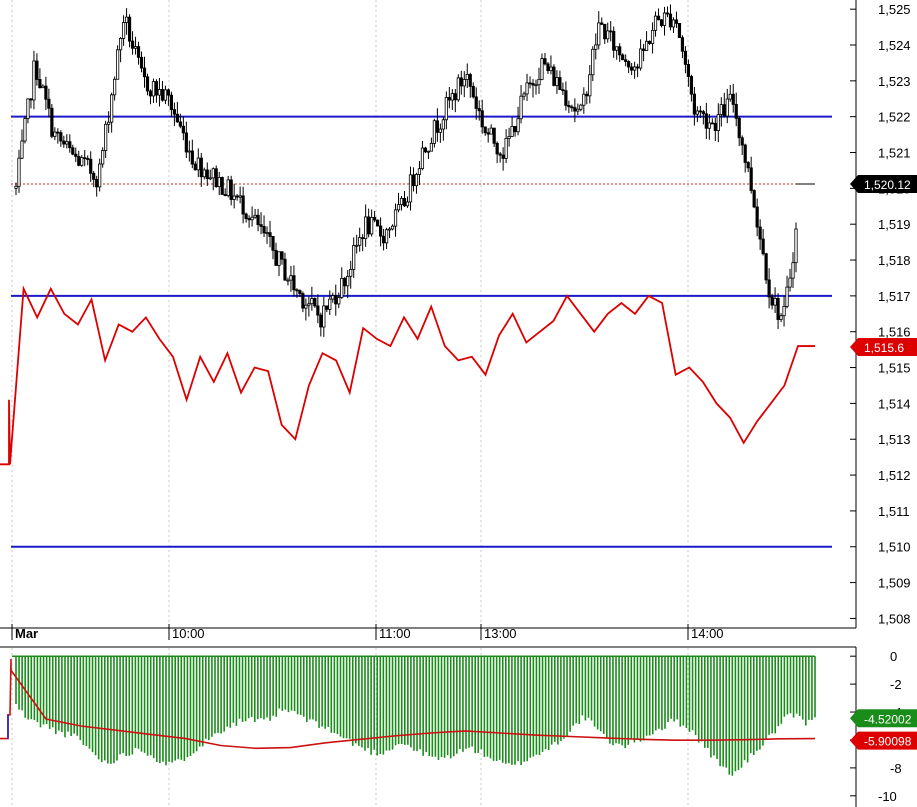  What do you see at coordinates (888, 742) in the screenshot?
I see `red-indicator-badge: -5.90098` at bounding box center [888, 742].